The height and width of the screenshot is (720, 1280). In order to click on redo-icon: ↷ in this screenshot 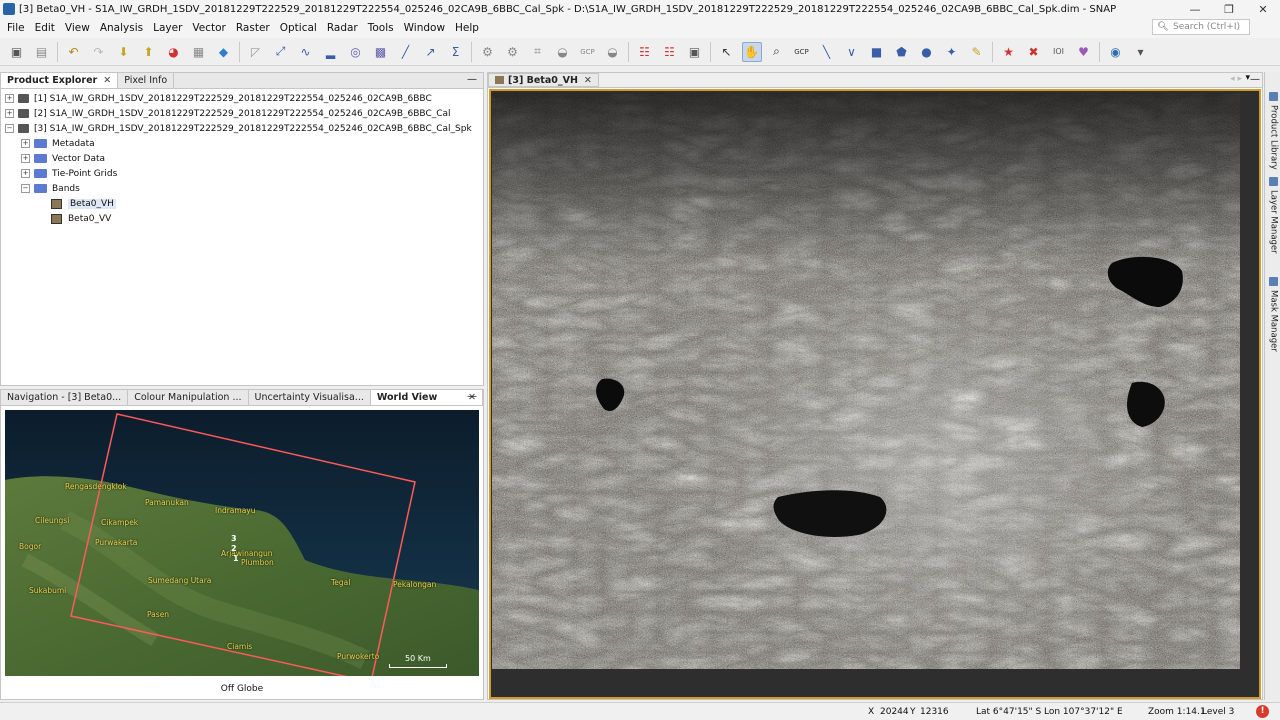, I will do `click(99, 52)`.